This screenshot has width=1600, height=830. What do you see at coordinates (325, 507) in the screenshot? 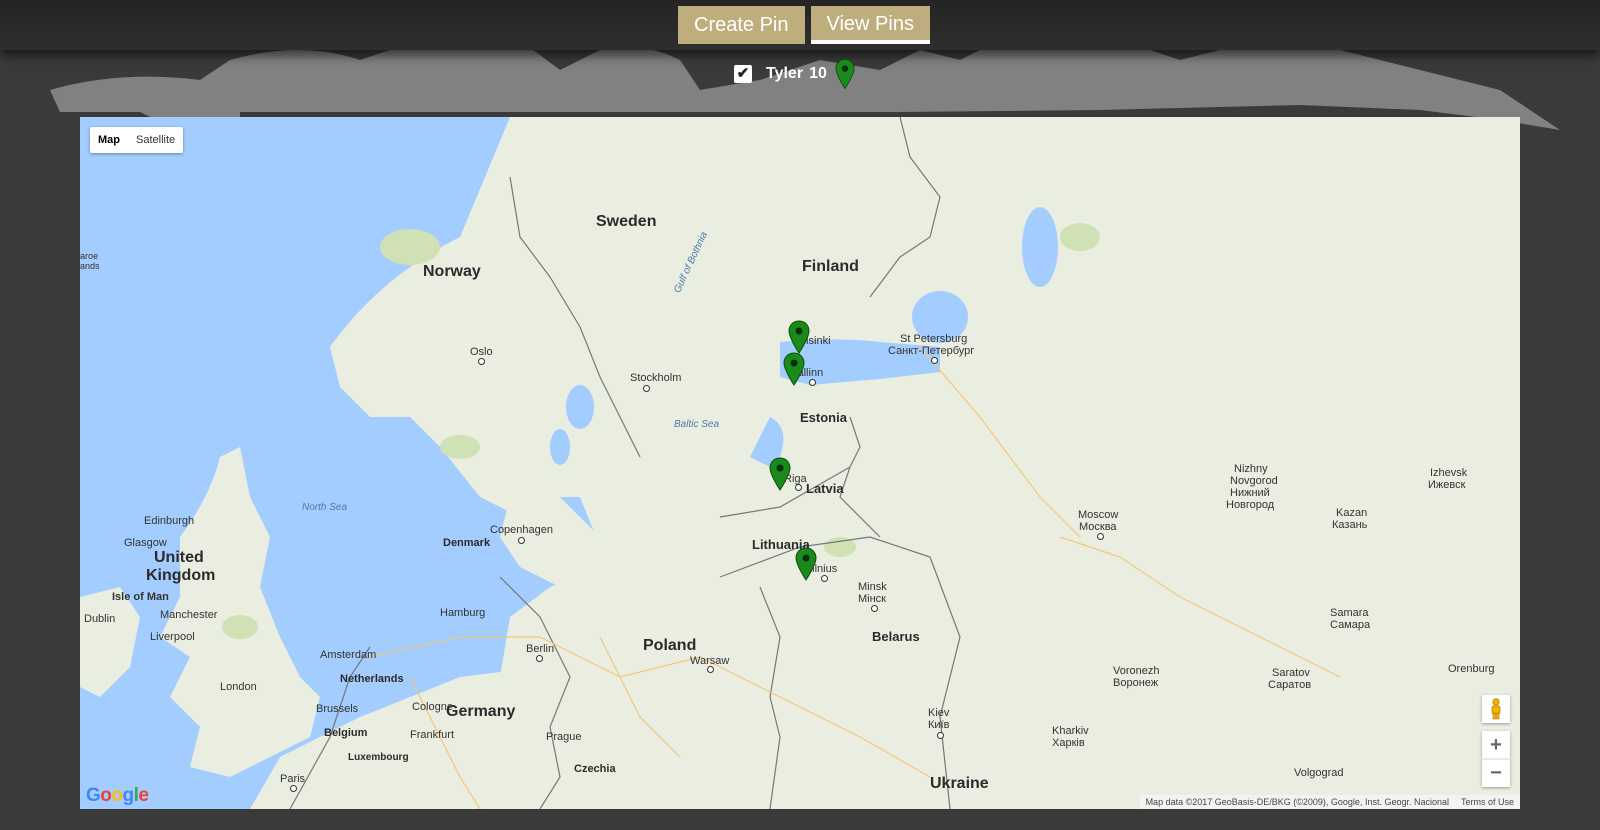
I see `label-north-sea: North Sea` at bounding box center [325, 507].